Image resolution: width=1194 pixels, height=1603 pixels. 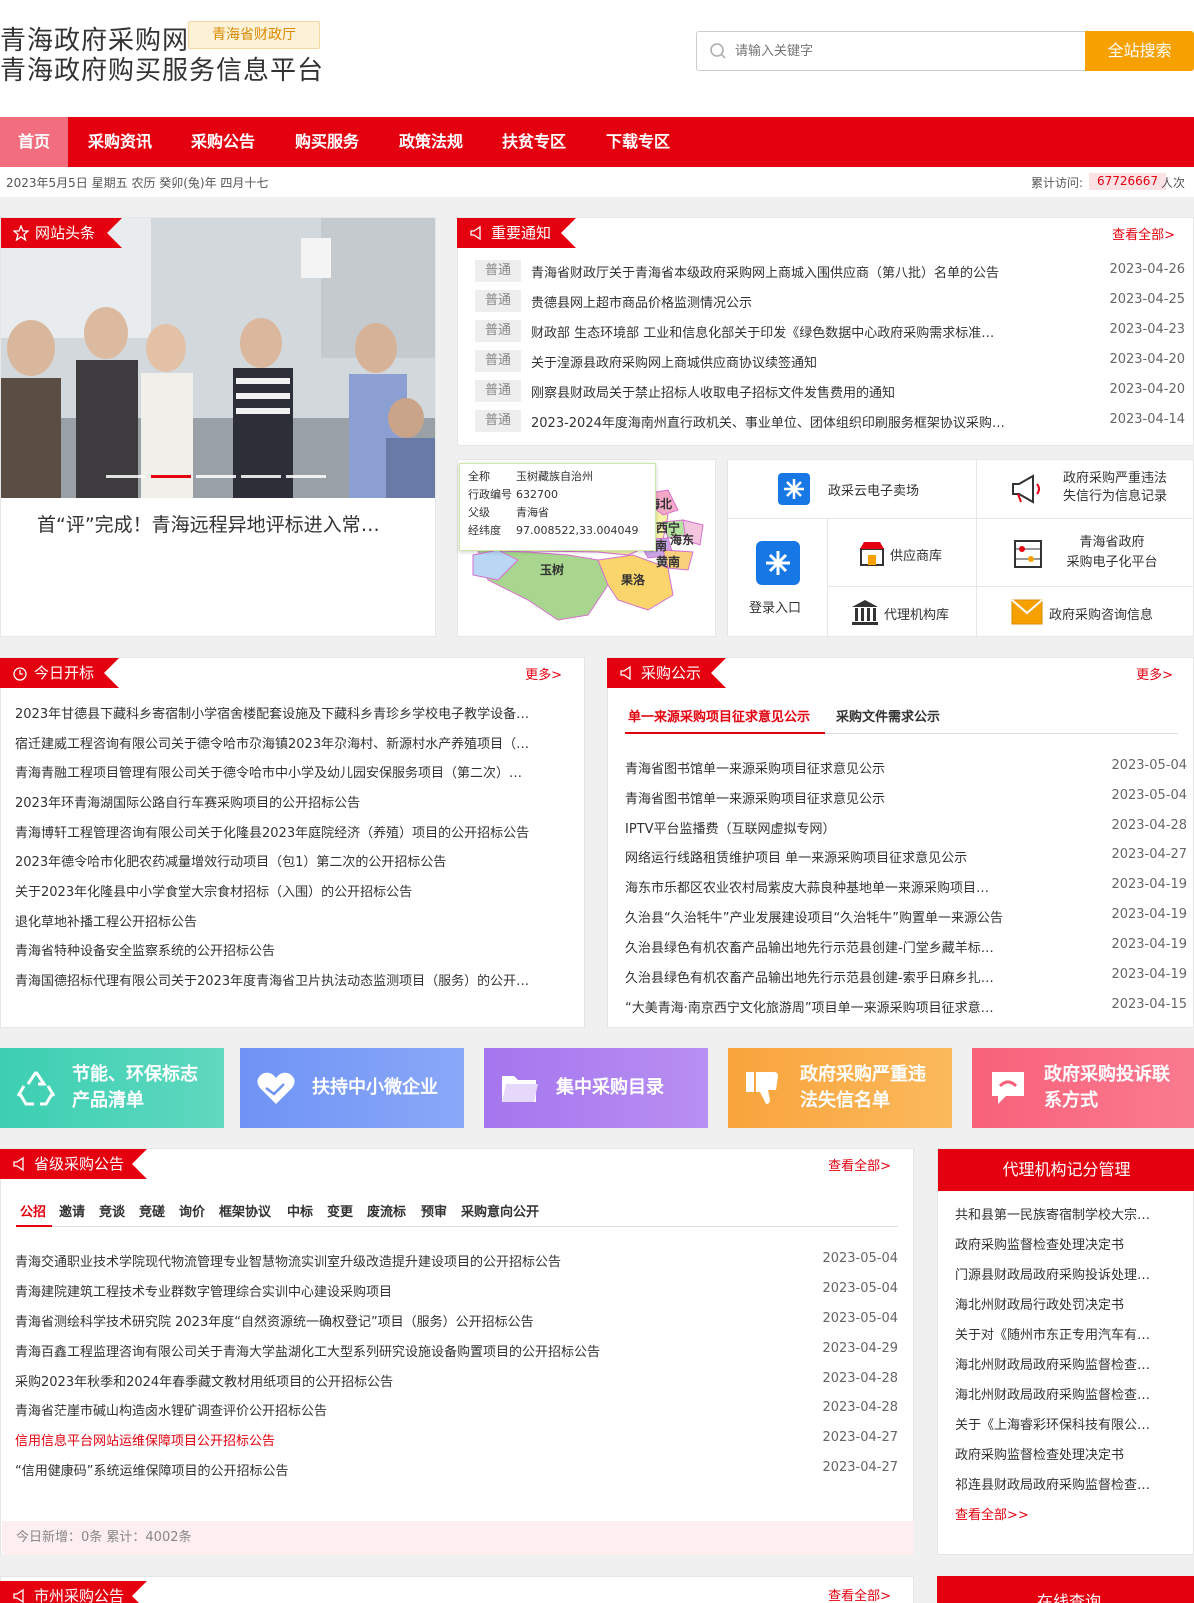 I want to click on list-item: 2023年环青海湖国际公路自行车赛采购项目的公开招标公告, so click(x=290, y=801).